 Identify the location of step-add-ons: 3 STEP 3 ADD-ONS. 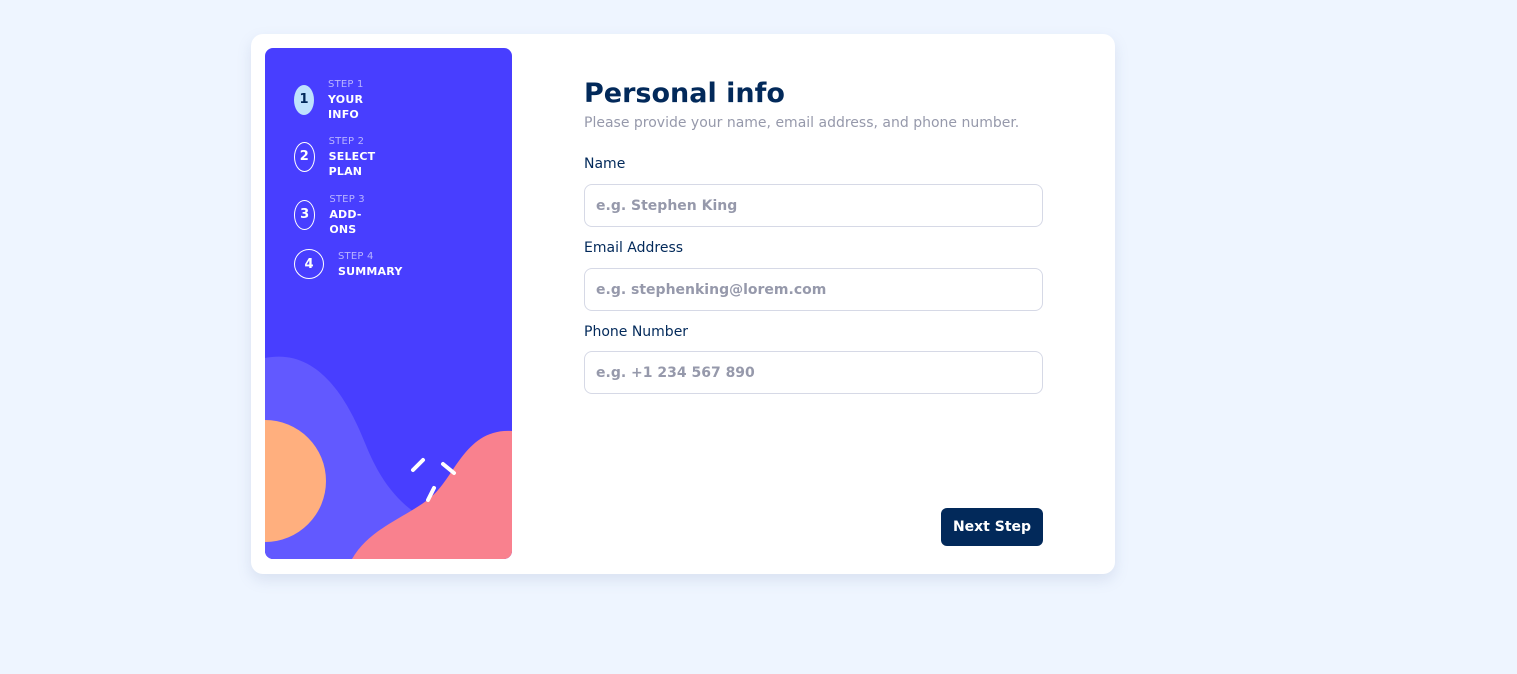
(332, 214).